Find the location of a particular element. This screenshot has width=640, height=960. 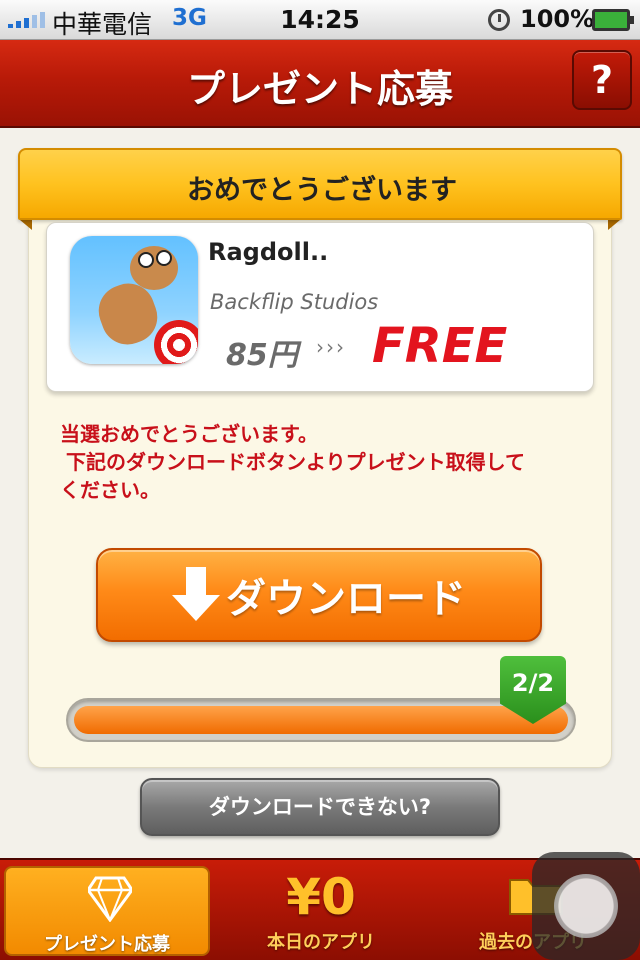

download-arrow-icon is located at coordinates (196, 595).